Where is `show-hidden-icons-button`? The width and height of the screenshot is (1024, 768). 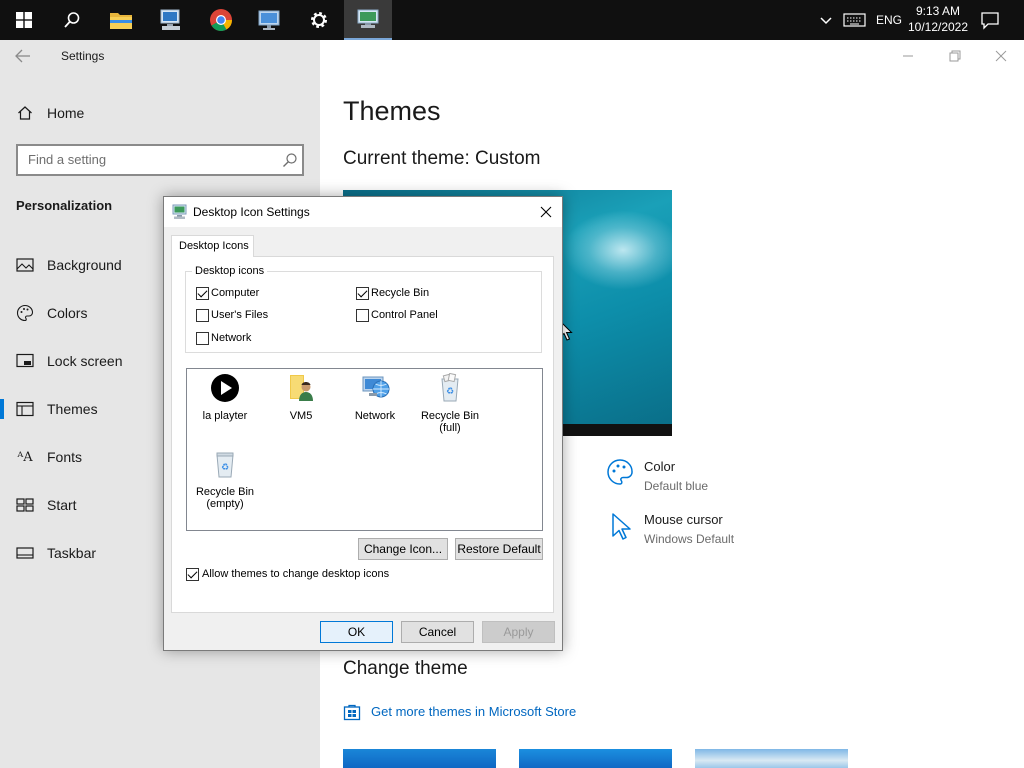 show-hidden-icons-button is located at coordinates (826, 20).